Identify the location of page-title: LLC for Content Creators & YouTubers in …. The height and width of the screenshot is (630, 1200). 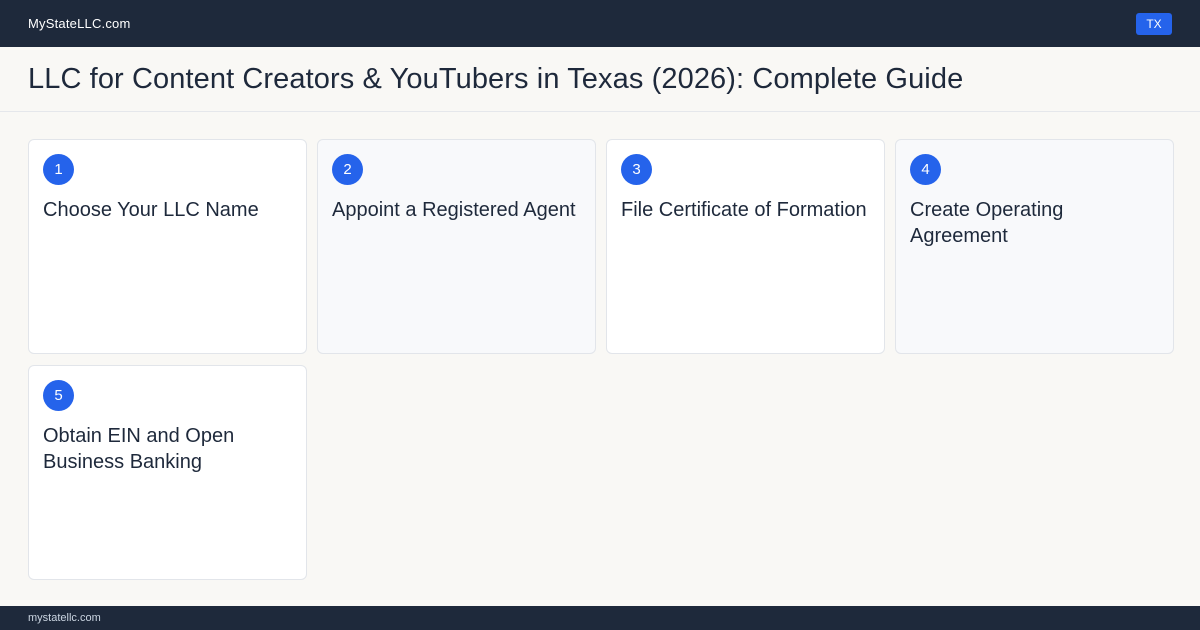
(496, 78).